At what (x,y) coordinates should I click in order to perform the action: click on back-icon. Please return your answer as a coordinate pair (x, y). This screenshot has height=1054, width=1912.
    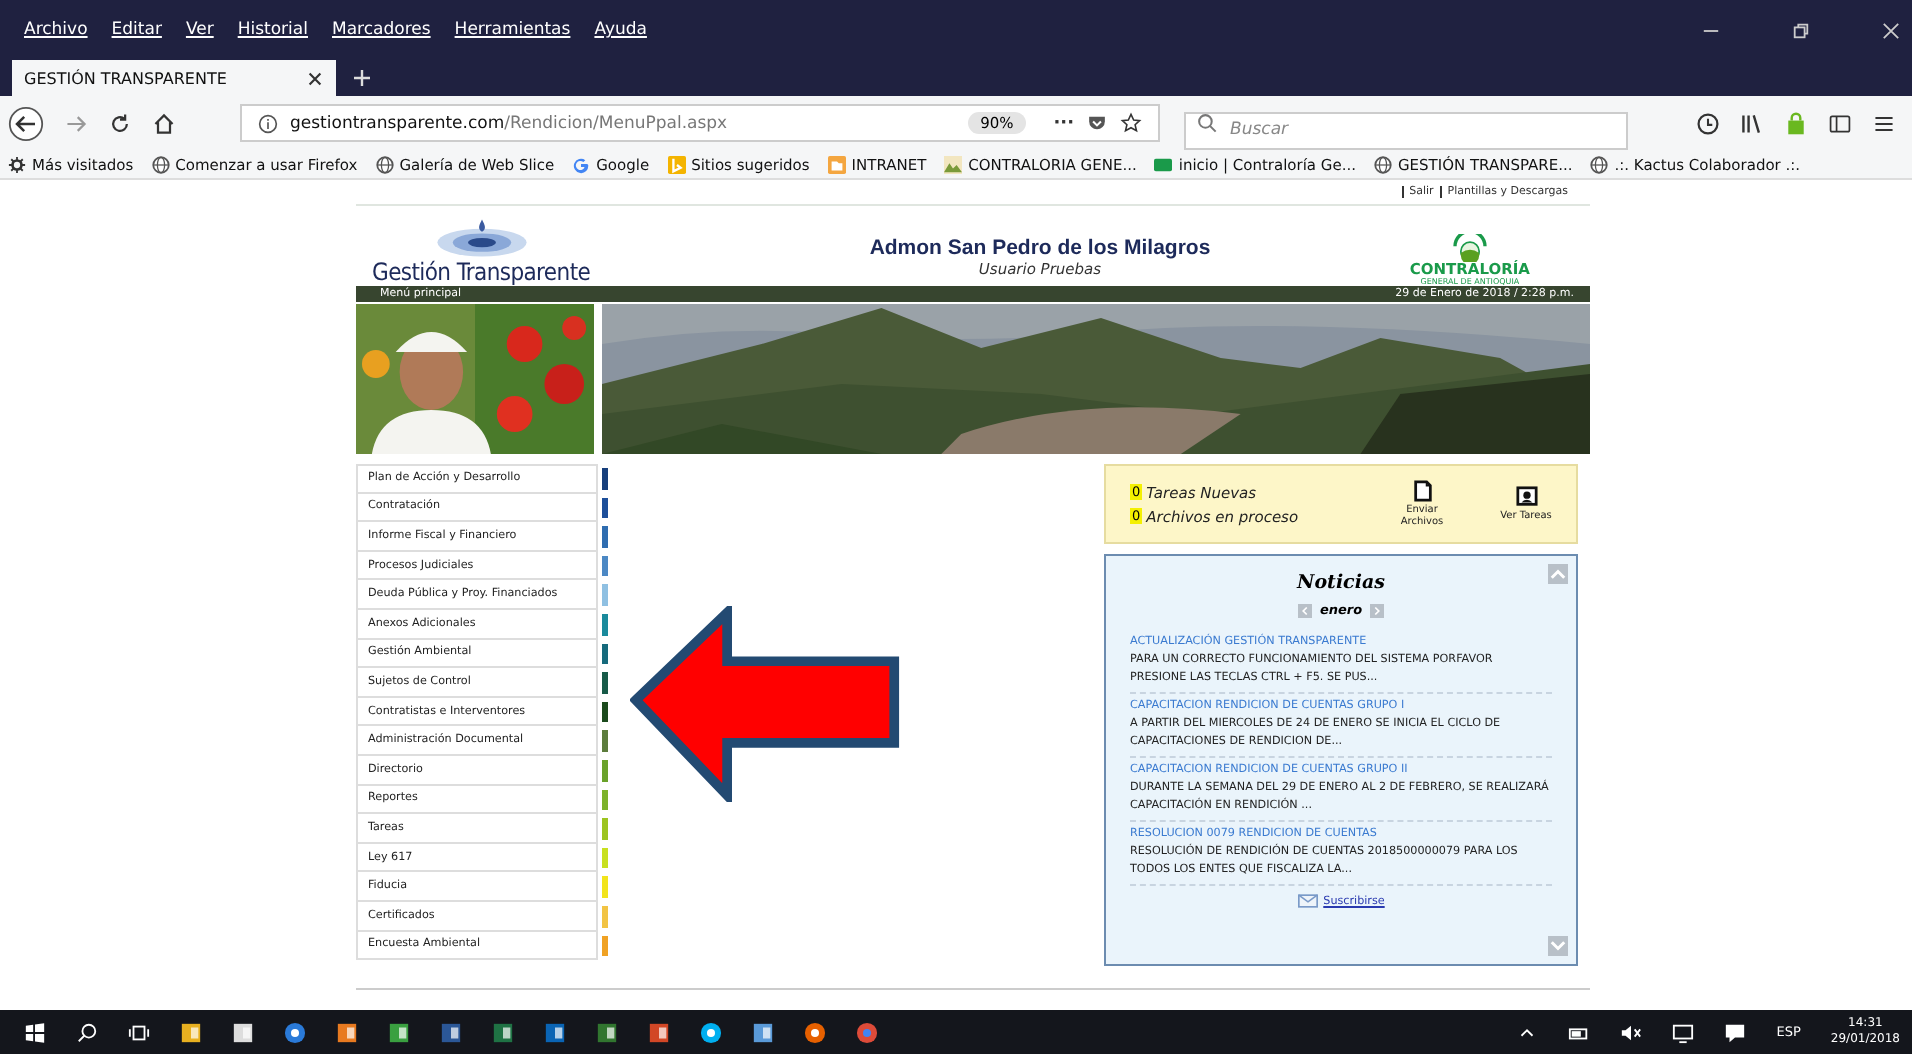
    Looking at the image, I should click on (26, 123).